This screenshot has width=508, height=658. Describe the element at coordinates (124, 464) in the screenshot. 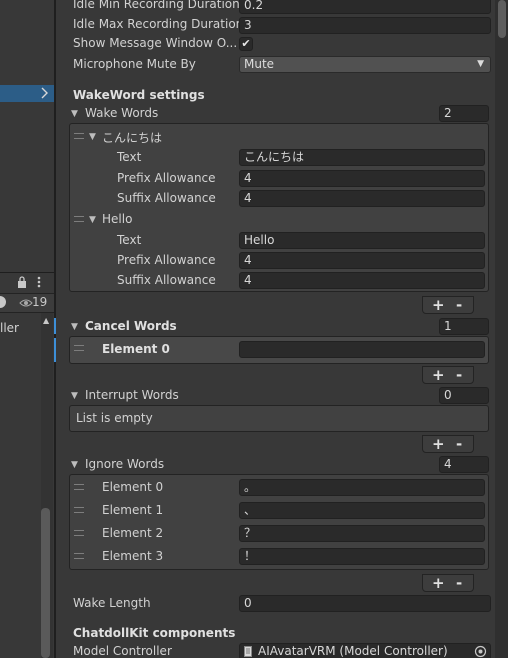

I see `ignore-words-label: Ignore Words` at that location.